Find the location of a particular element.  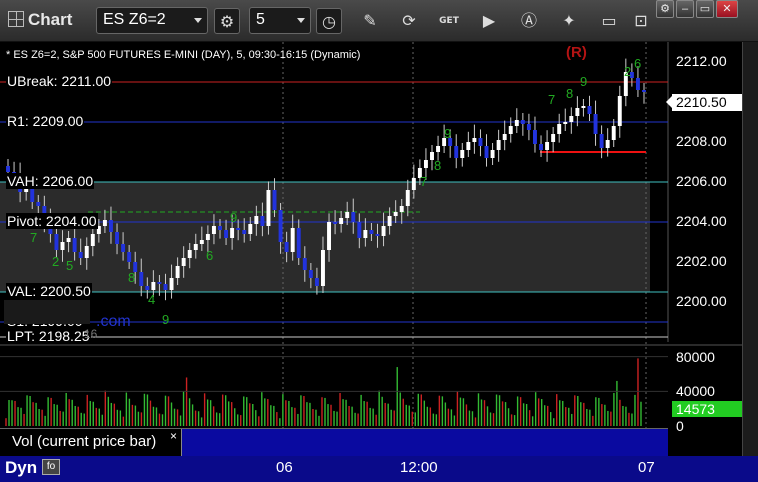

order-icon: GET is located at coordinates (449, 21).